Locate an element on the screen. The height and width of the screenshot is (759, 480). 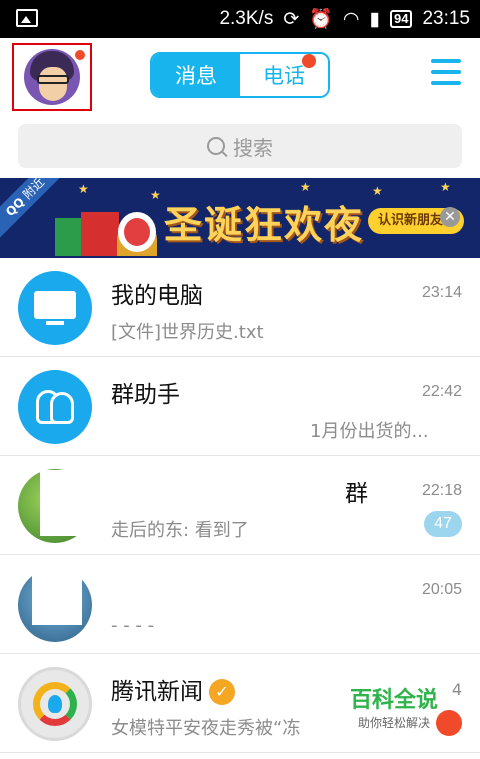
unread-badge: 47 is located at coordinates (443, 524).